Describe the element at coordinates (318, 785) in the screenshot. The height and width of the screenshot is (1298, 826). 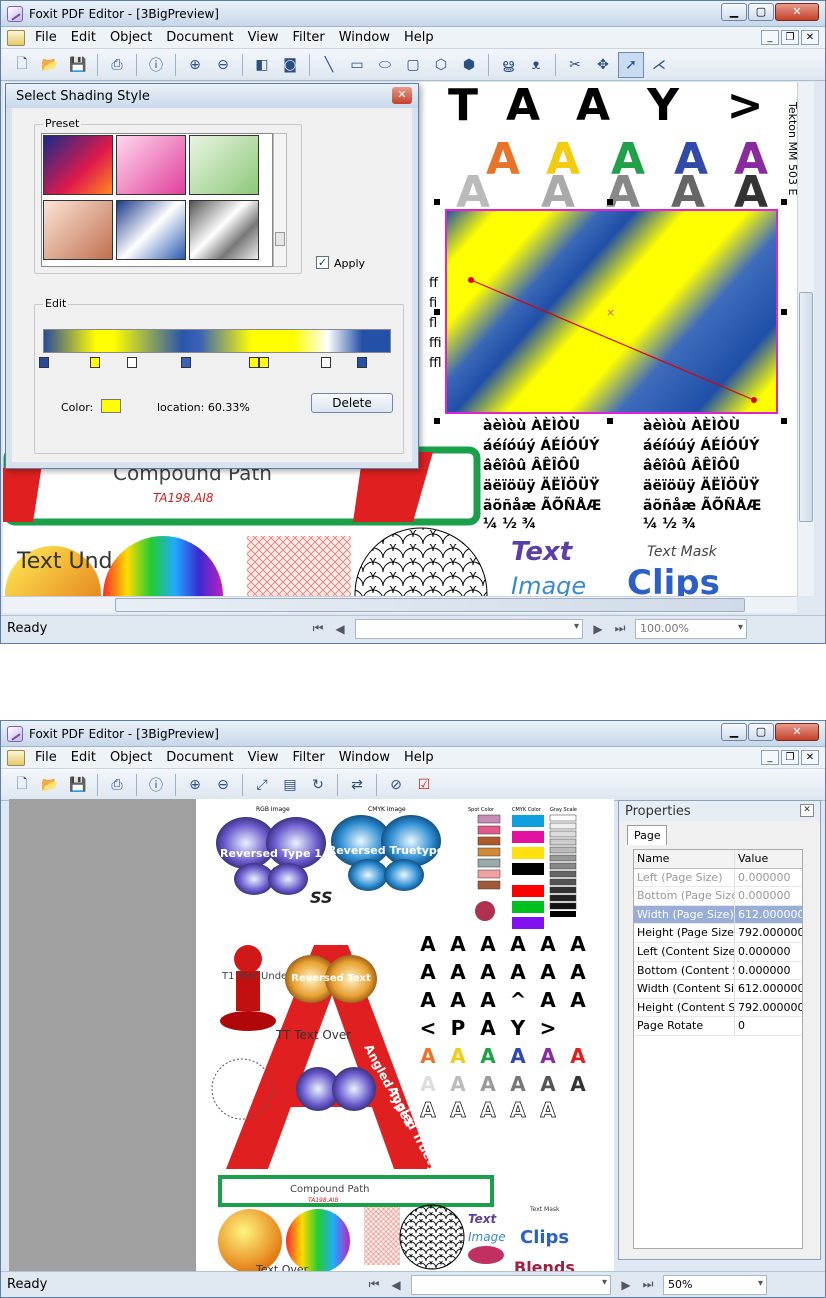
I see `rotate-icon: ↻` at that location.